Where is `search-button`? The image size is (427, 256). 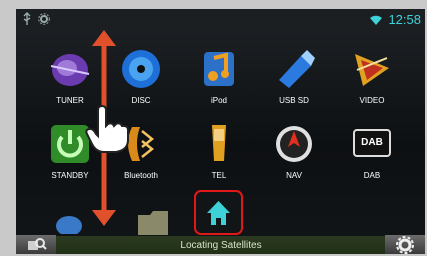 search-button is located at coordinates (36, 244).